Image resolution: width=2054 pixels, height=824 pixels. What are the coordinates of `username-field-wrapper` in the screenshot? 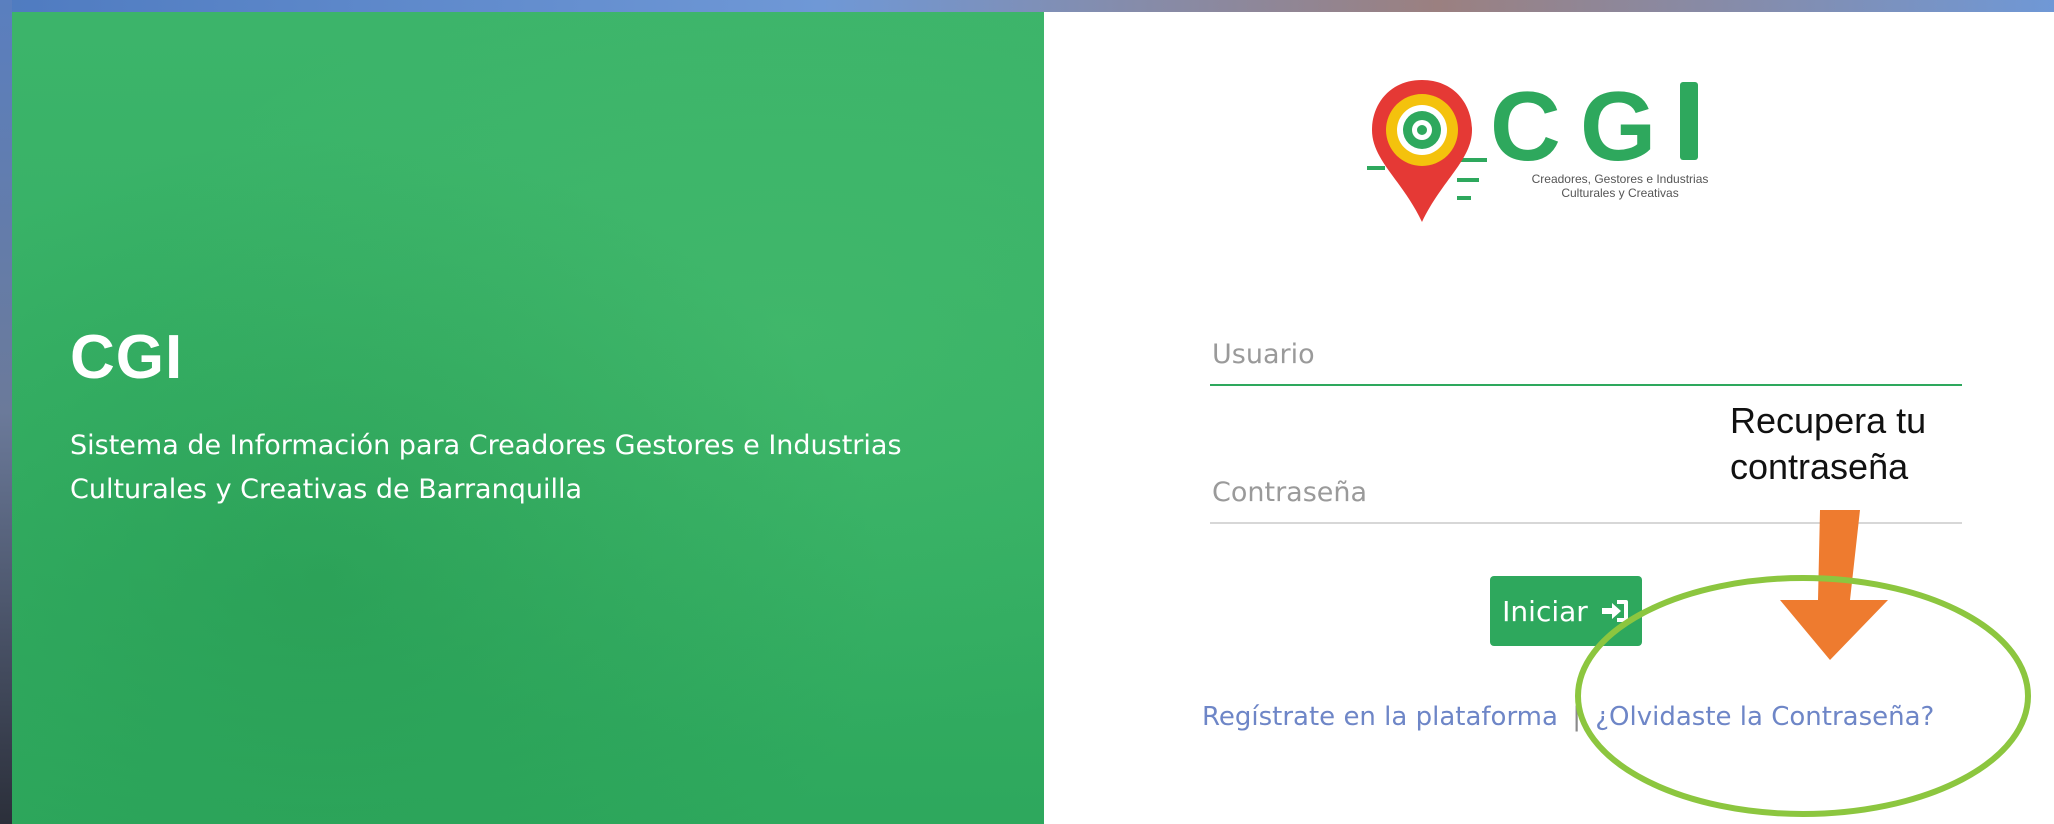 It's located at (1588, 355).